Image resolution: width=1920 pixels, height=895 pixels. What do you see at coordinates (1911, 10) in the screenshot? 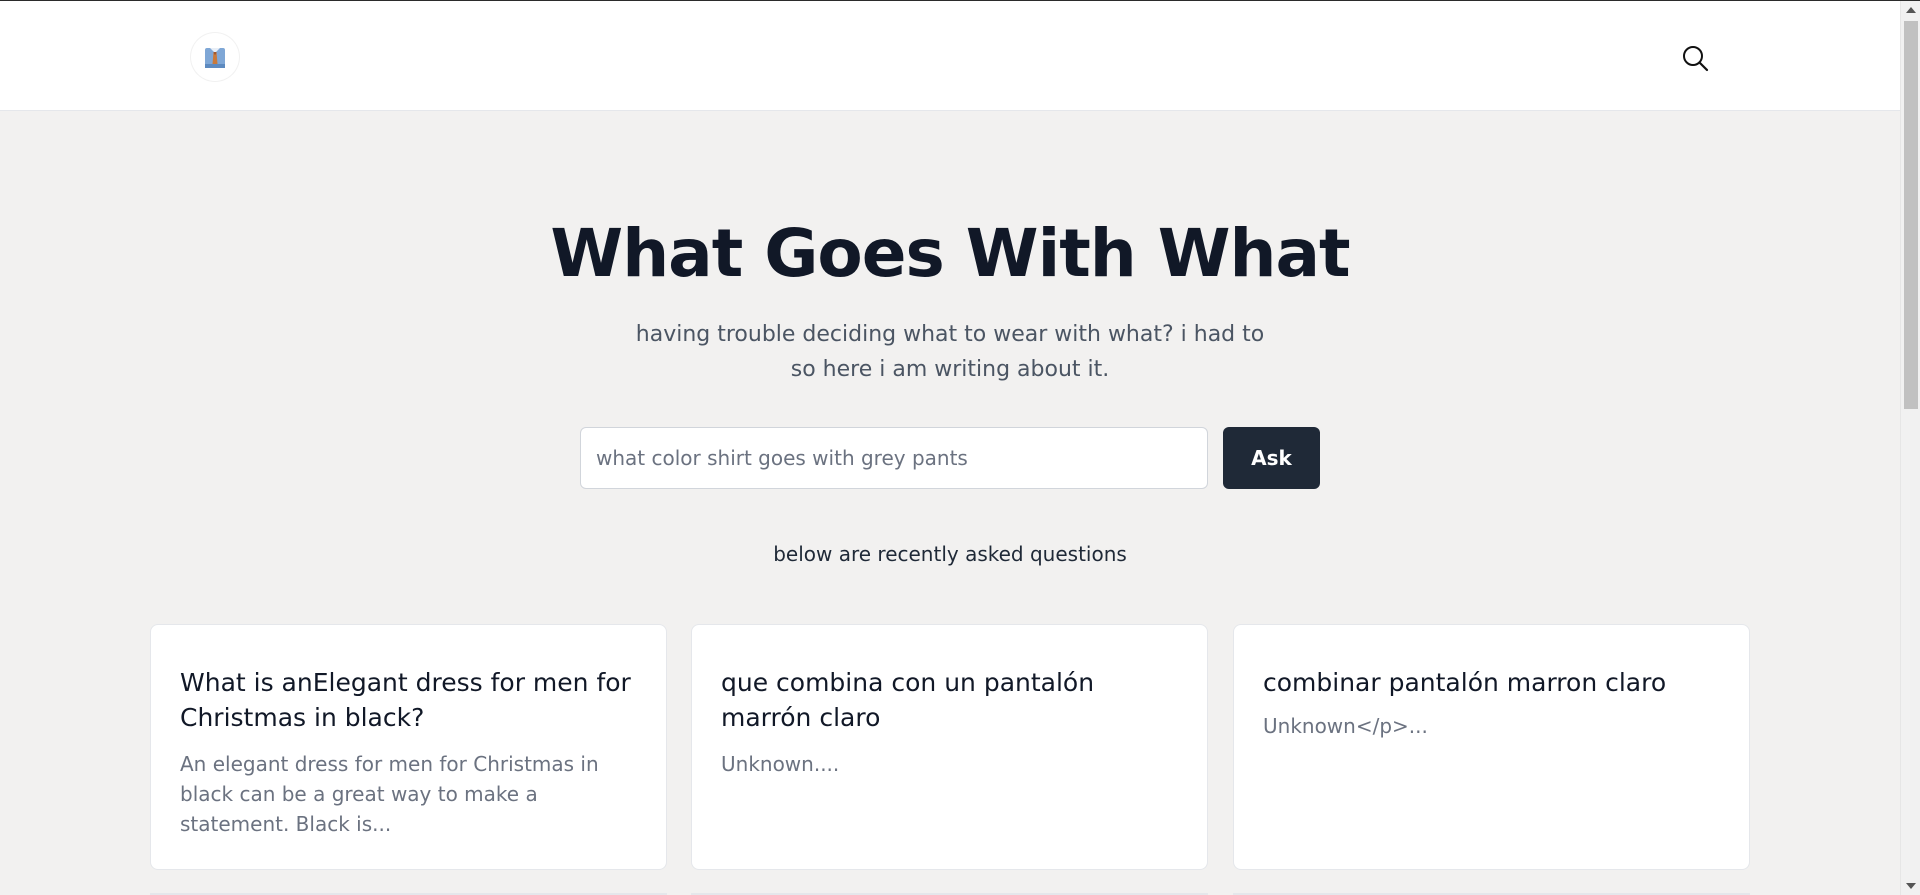
I see `scroll-up-arrow-icon` at bounding box center [1911, 10].